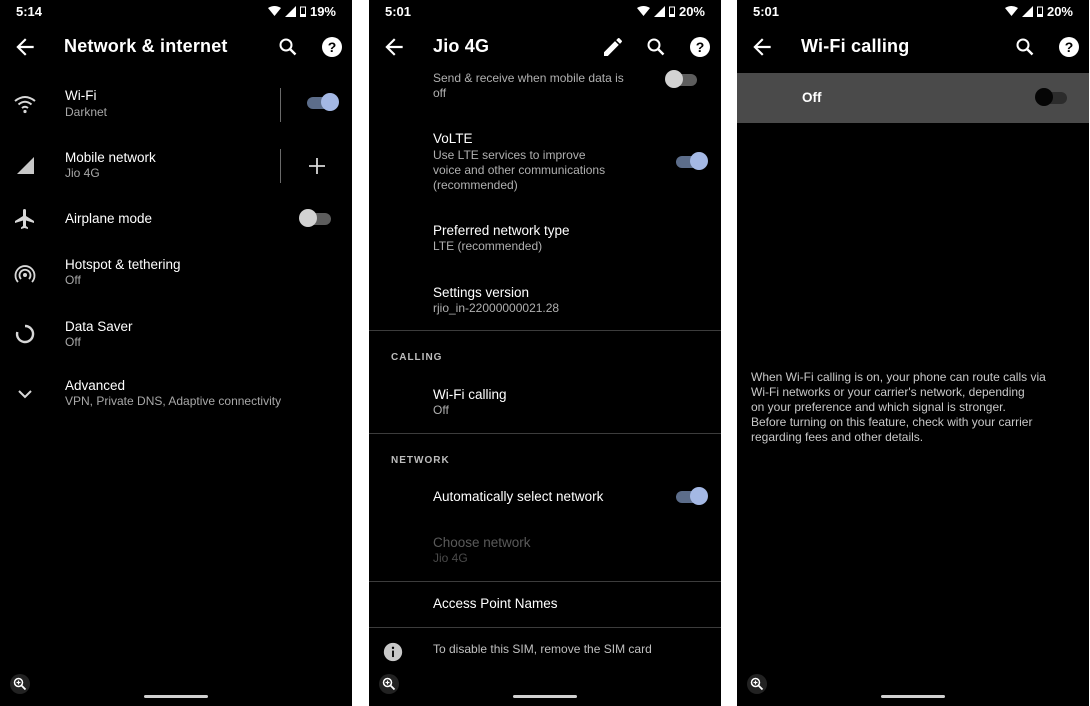  I want to click on app-bar: Wi-Fi calling ?, so click(913, 47).